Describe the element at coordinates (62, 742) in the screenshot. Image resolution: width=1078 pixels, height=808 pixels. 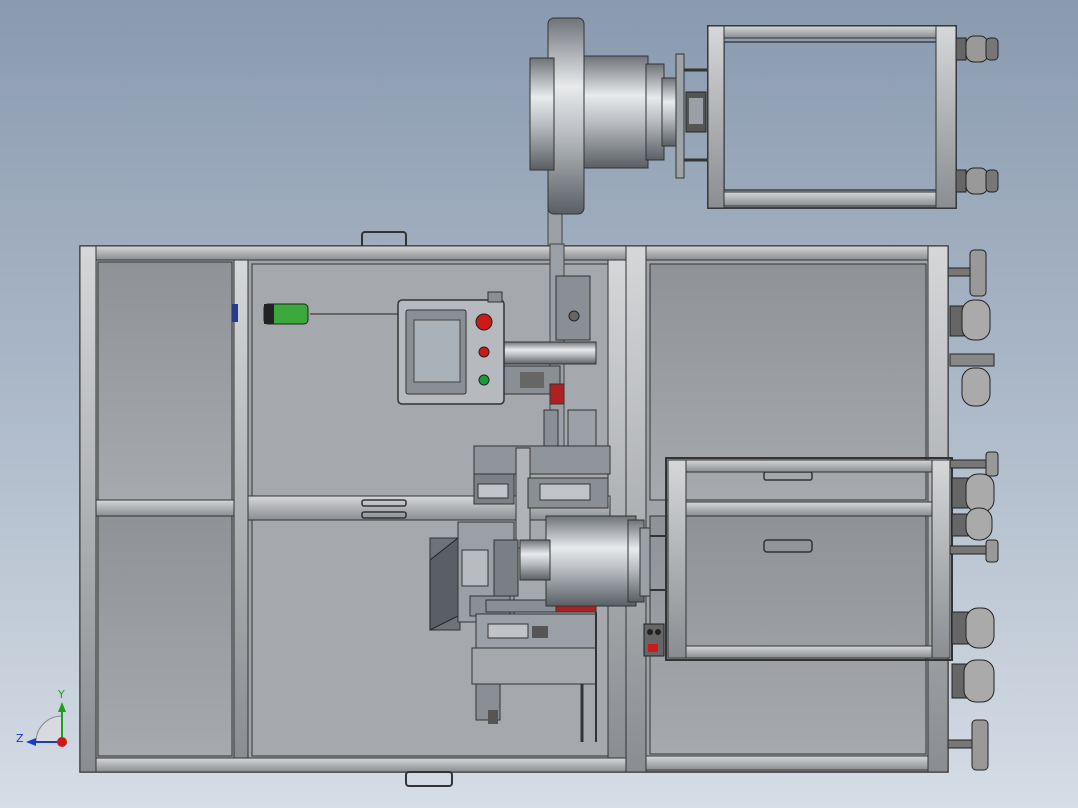
I see `x-axis-dot` at that location.